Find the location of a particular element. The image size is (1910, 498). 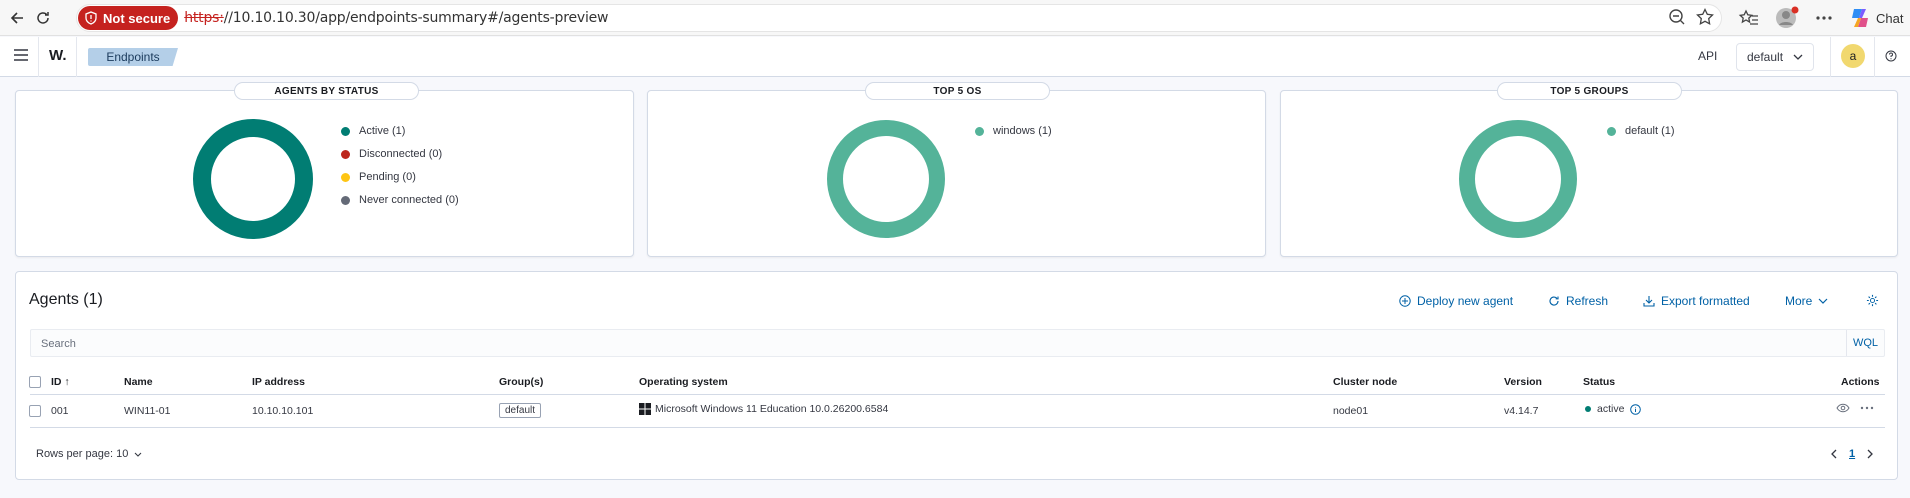

legend-label: Pending (0) is located at coordinates (387, 177).